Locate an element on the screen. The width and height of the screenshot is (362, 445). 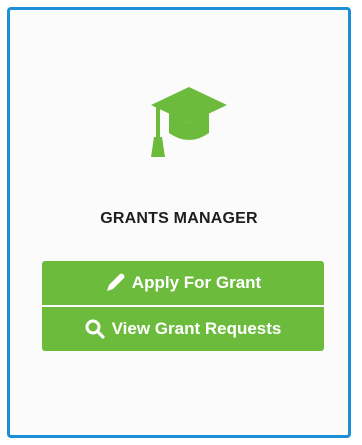
apply-for-grant-label: Apply For Grant is located at coordinates (196, 282).